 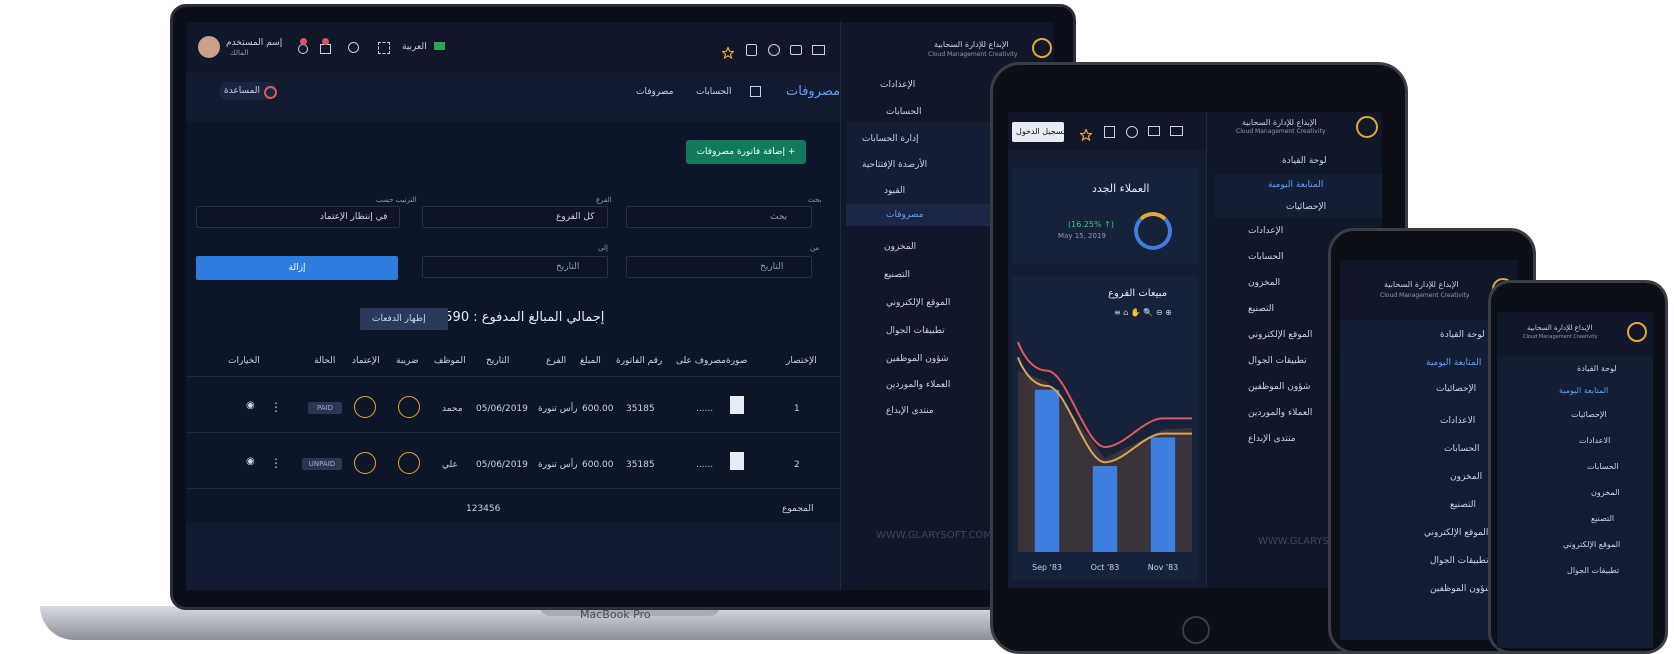 I want to click on tablet-sidebar-manufacturing: التصنيع, so click(x=1261, y=309).